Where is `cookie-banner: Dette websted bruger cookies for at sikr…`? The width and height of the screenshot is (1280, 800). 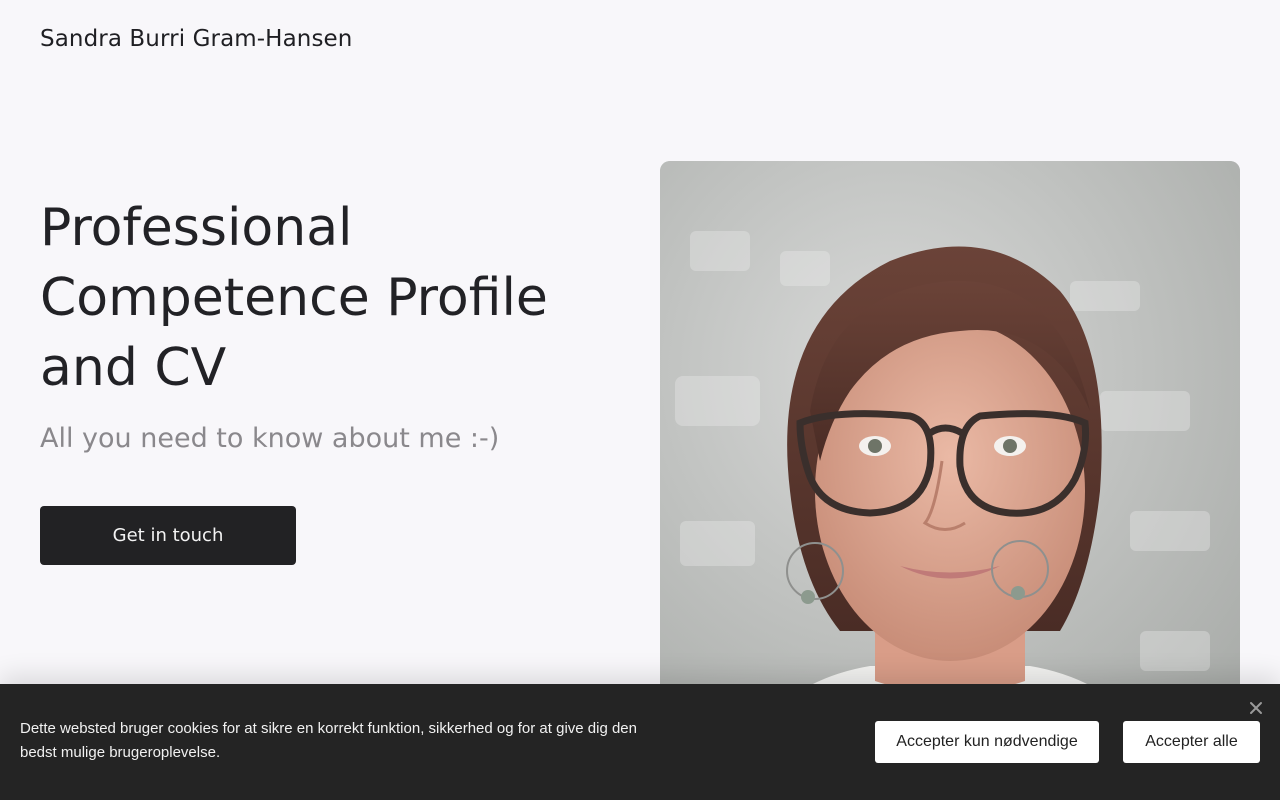 cookie-banner: Dette websted bruger cookies for at sikr… is located at coordinates (640, 742).